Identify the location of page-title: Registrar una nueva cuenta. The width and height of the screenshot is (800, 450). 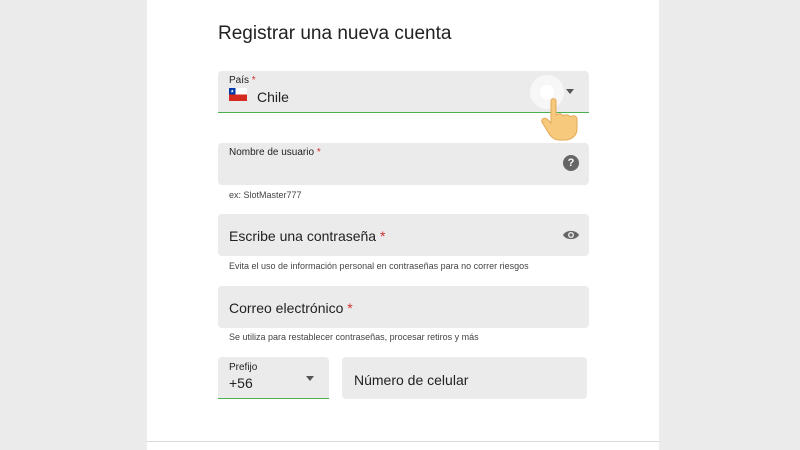
(335, 33).